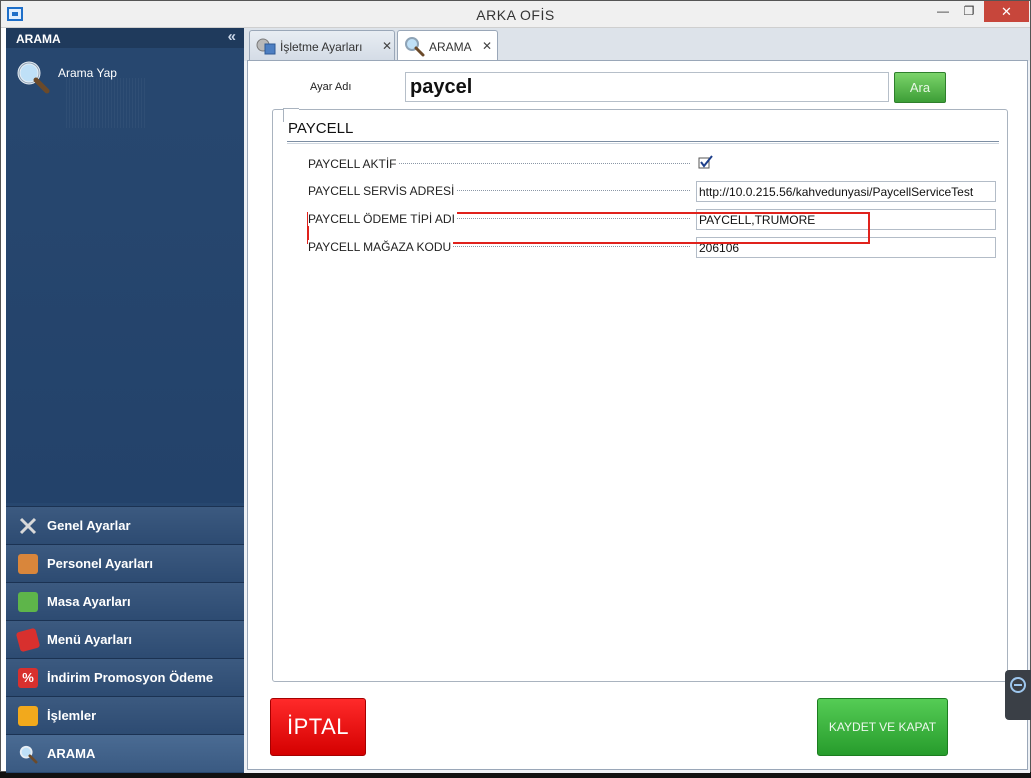  What do you see at coordinates (637, 44) in the screenshot?
I see `tab-strip: İşletme Ayarları ✕ ARAMA ✕` at bounding box center [637, 44].